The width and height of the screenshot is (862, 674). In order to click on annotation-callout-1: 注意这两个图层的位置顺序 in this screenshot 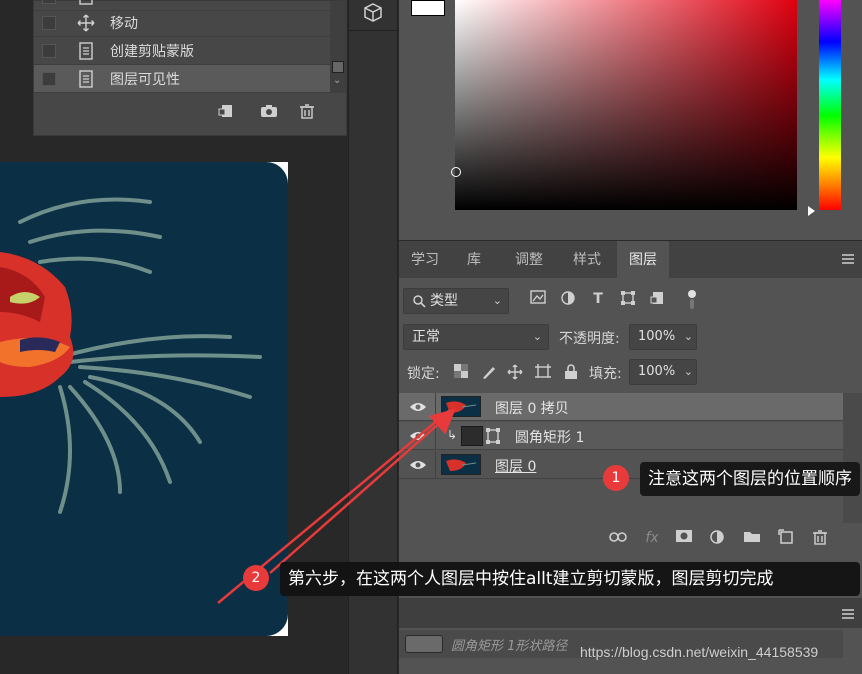, I will do `click(750, 479)`.